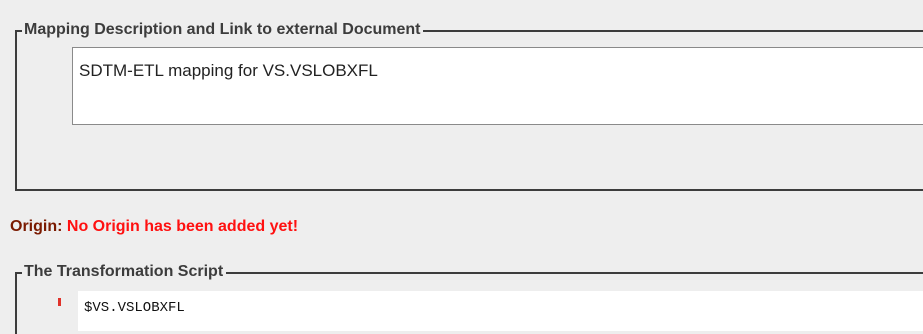 The image size is (923, 334). Describe the element at coordinates (500, 311) in the screenshot. I see `transformation-script-editor: $VS.VSLOBXFL` at that location.